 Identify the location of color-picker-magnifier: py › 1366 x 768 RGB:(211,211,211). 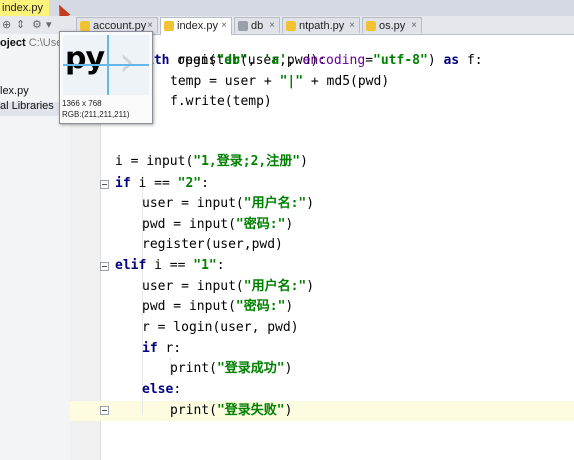
(106, 77).